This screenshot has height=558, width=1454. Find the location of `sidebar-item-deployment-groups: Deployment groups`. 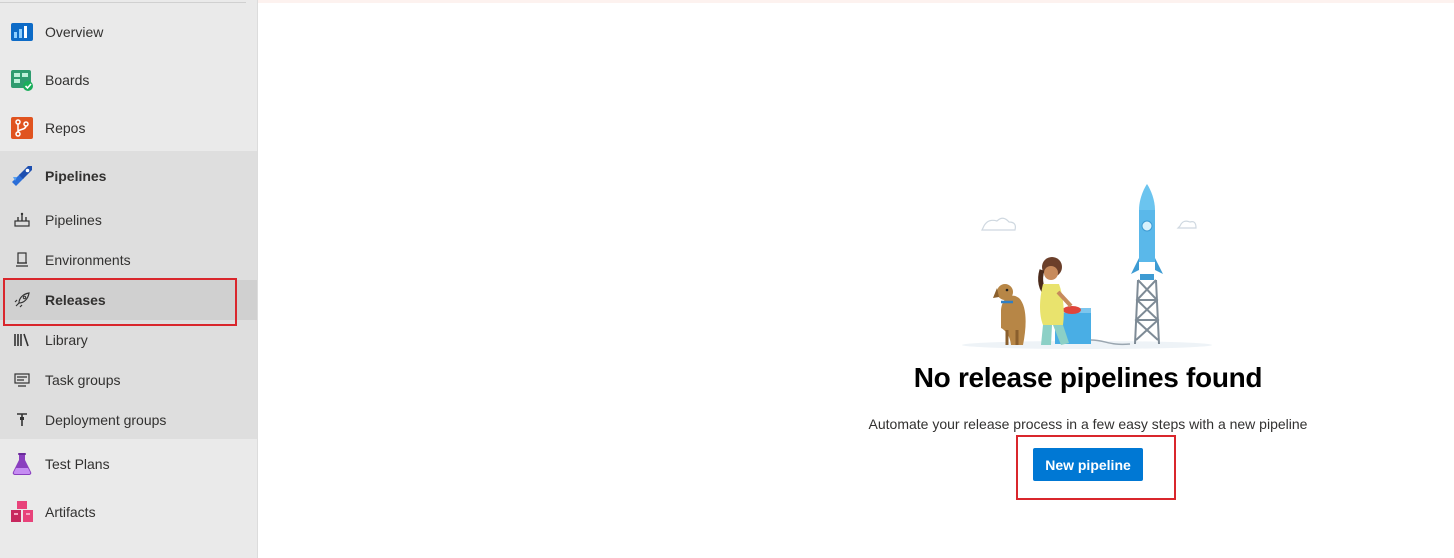

sidebar-item-deployment-groups: Deployment groups is located at coordinates (128, 420).